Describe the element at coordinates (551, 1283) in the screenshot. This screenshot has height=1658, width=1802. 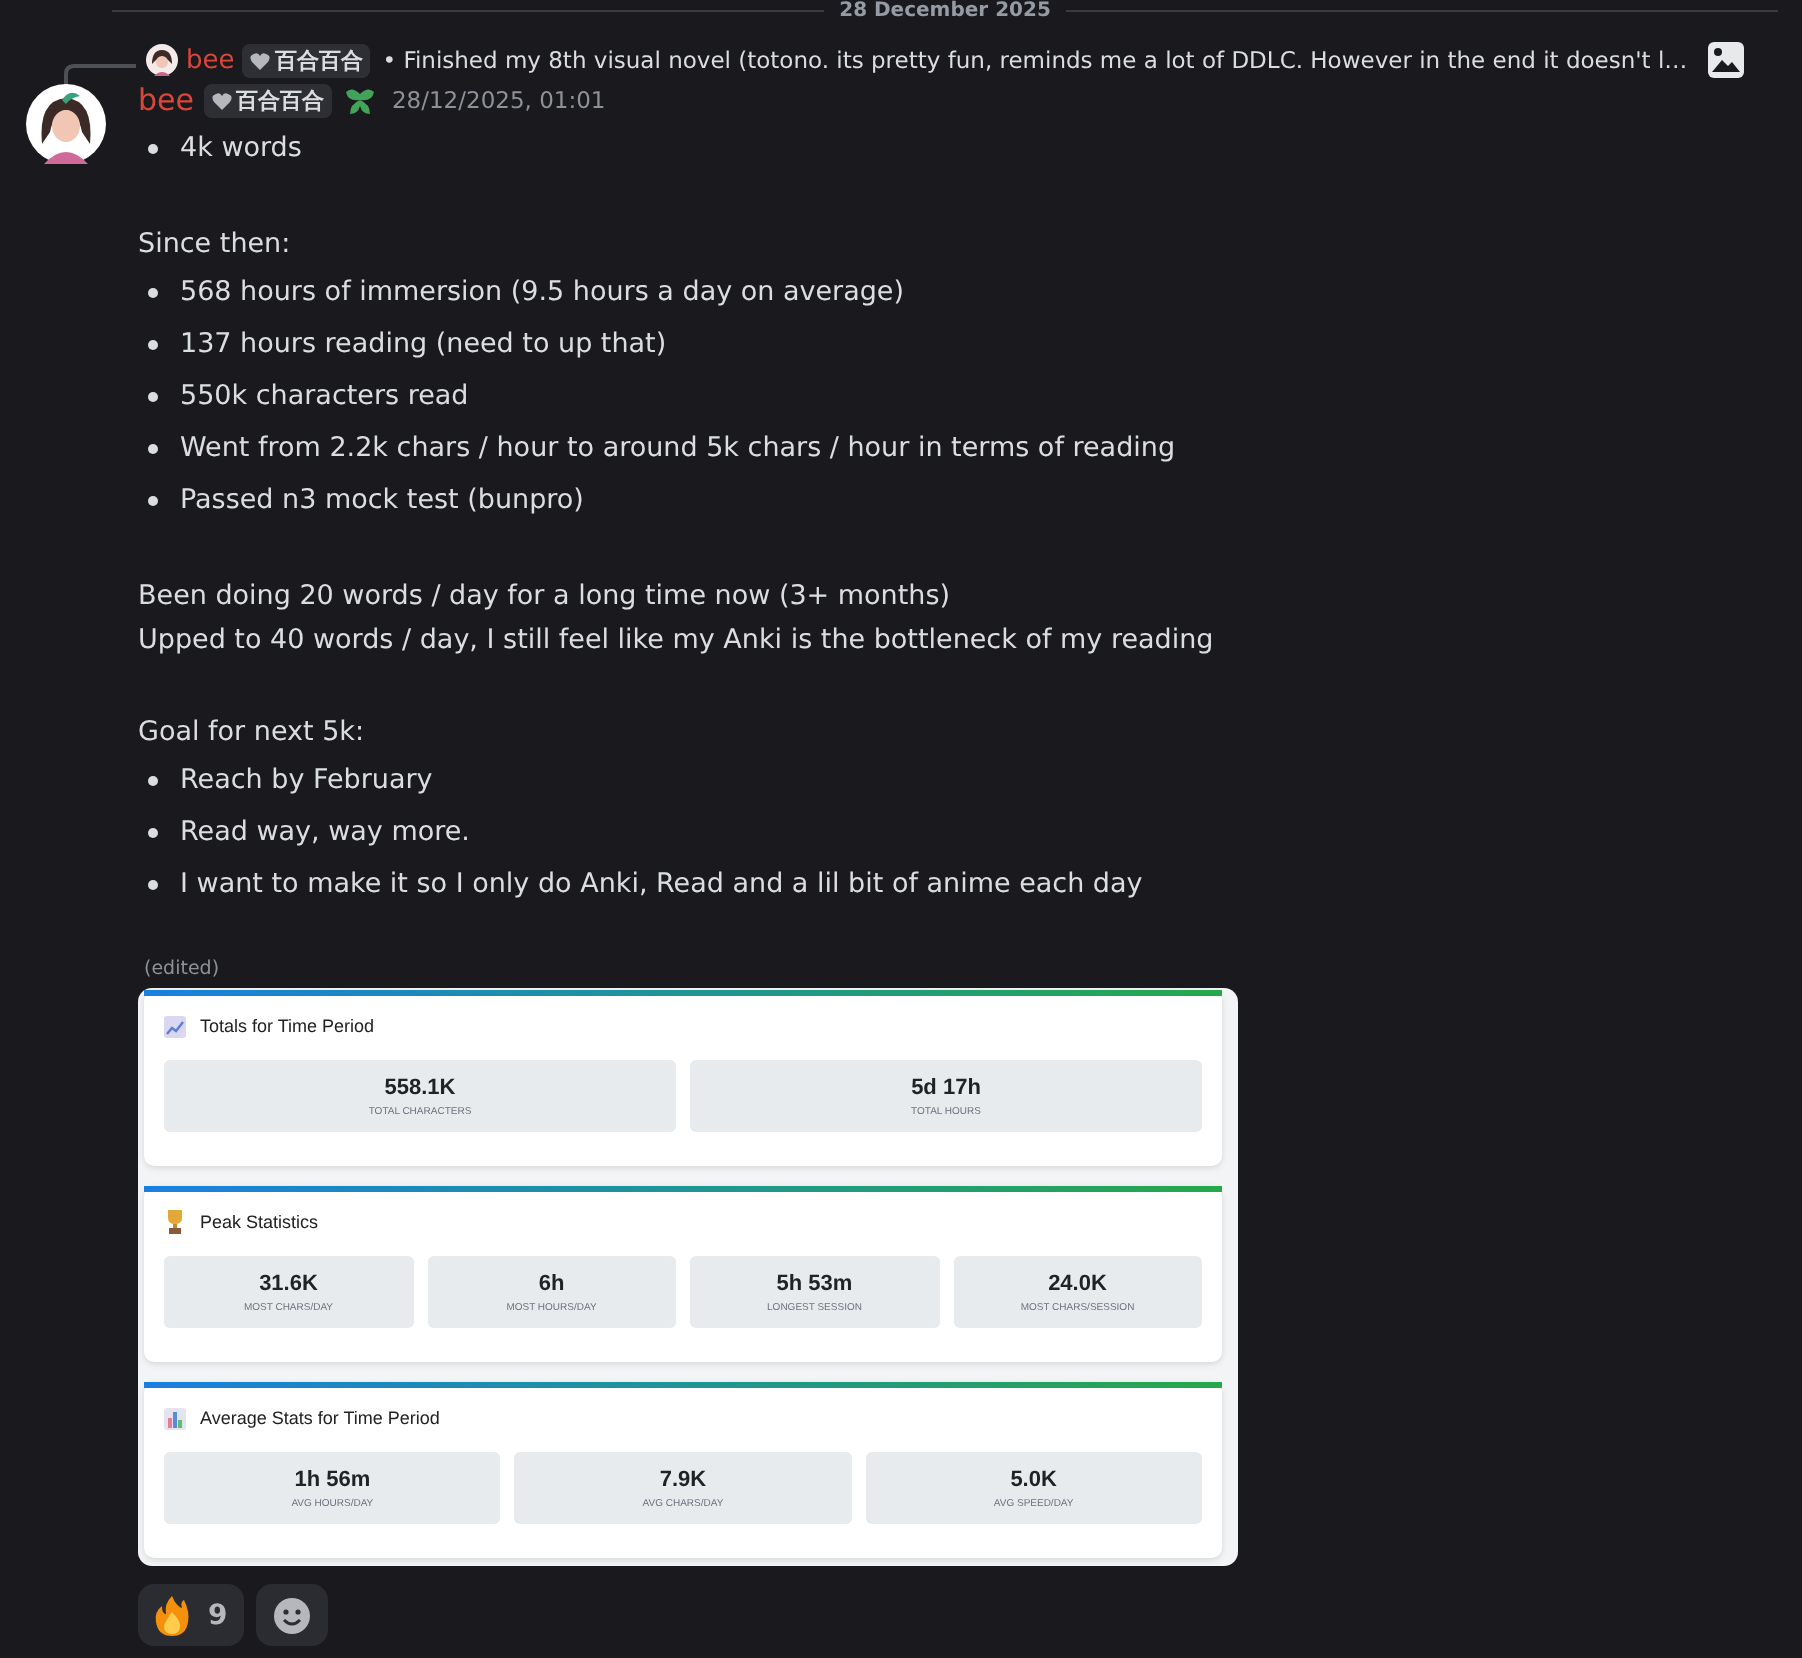
I see `stat-value: 6h` at that location.